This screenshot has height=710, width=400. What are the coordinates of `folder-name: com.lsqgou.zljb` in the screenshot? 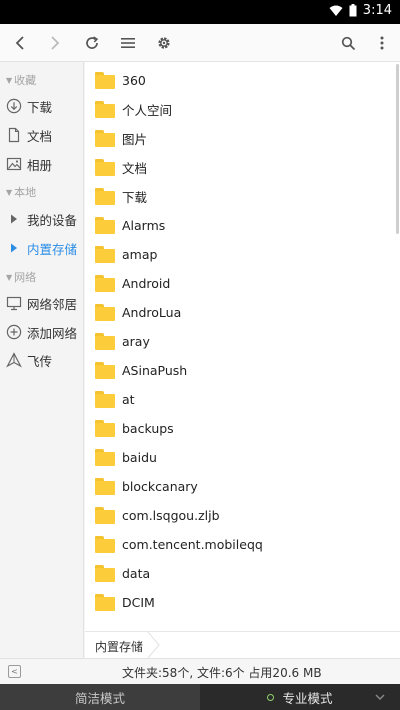 It's located at (171, 515).